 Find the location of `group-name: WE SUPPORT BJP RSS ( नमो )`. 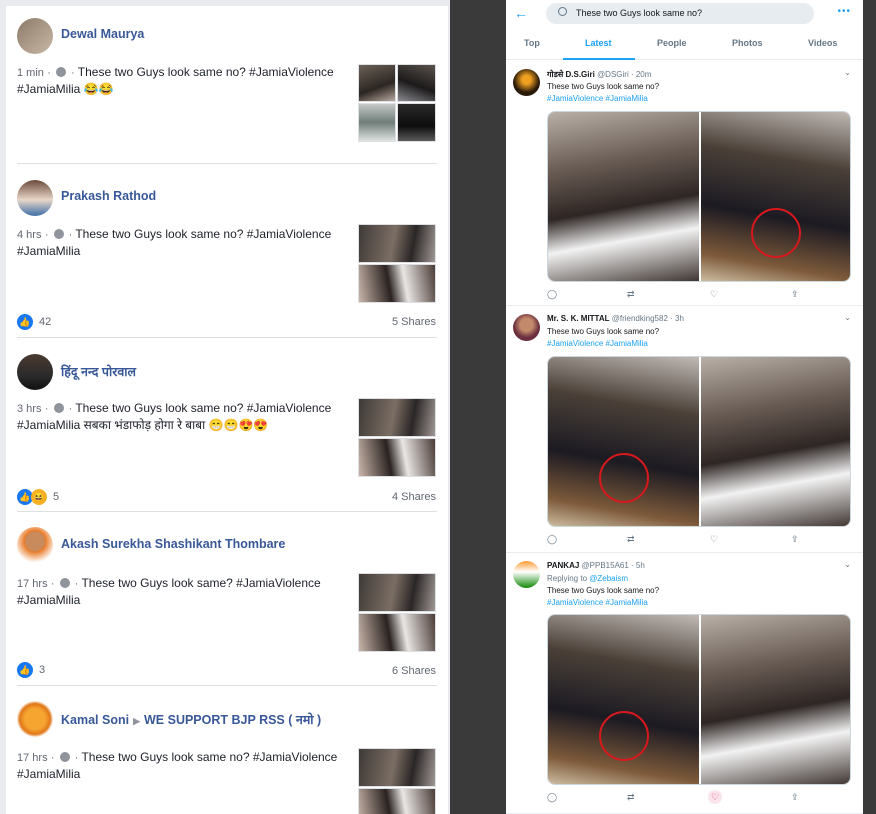

group-name: WE SUPPORT BJP RSS ( नमो ) is located at coordinates (232, 720).